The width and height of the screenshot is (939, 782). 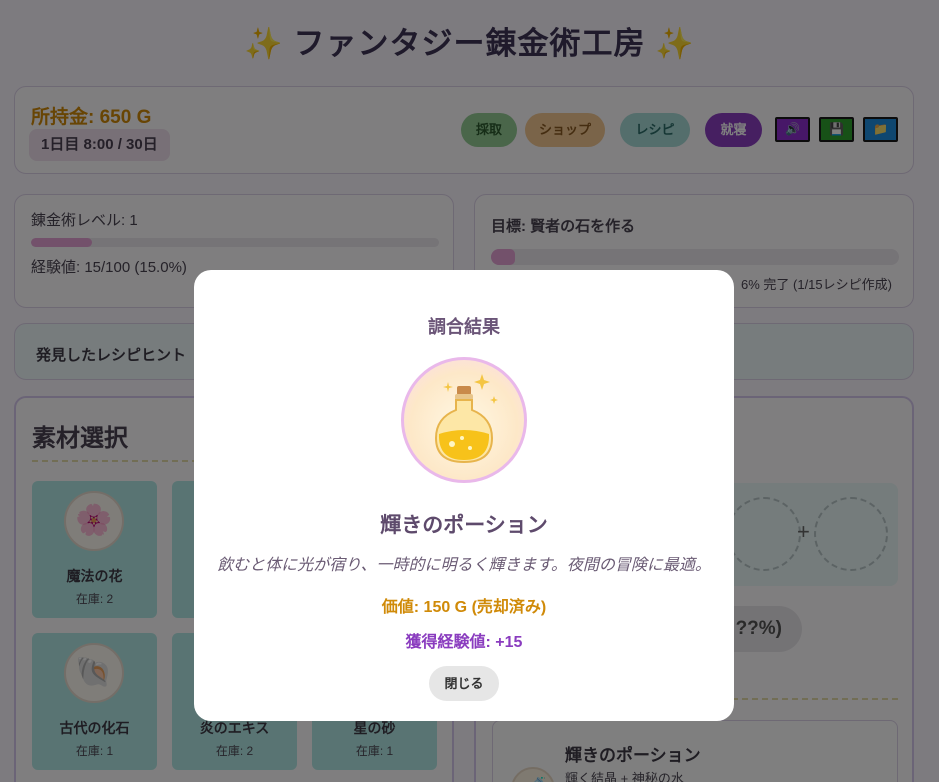 I want to click on exp-gained: 獲得経験値: +15, so click(x=464, y=642).